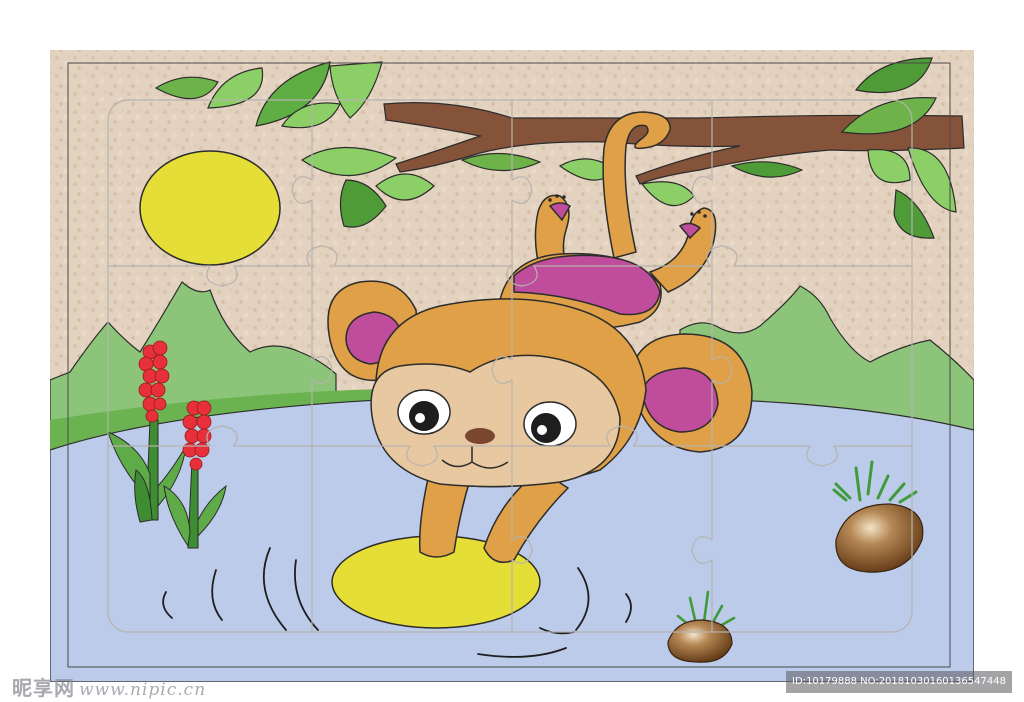 The width and height of the screenshot is (1024, 702). I want to click on sun-icon, so click(210, 208).